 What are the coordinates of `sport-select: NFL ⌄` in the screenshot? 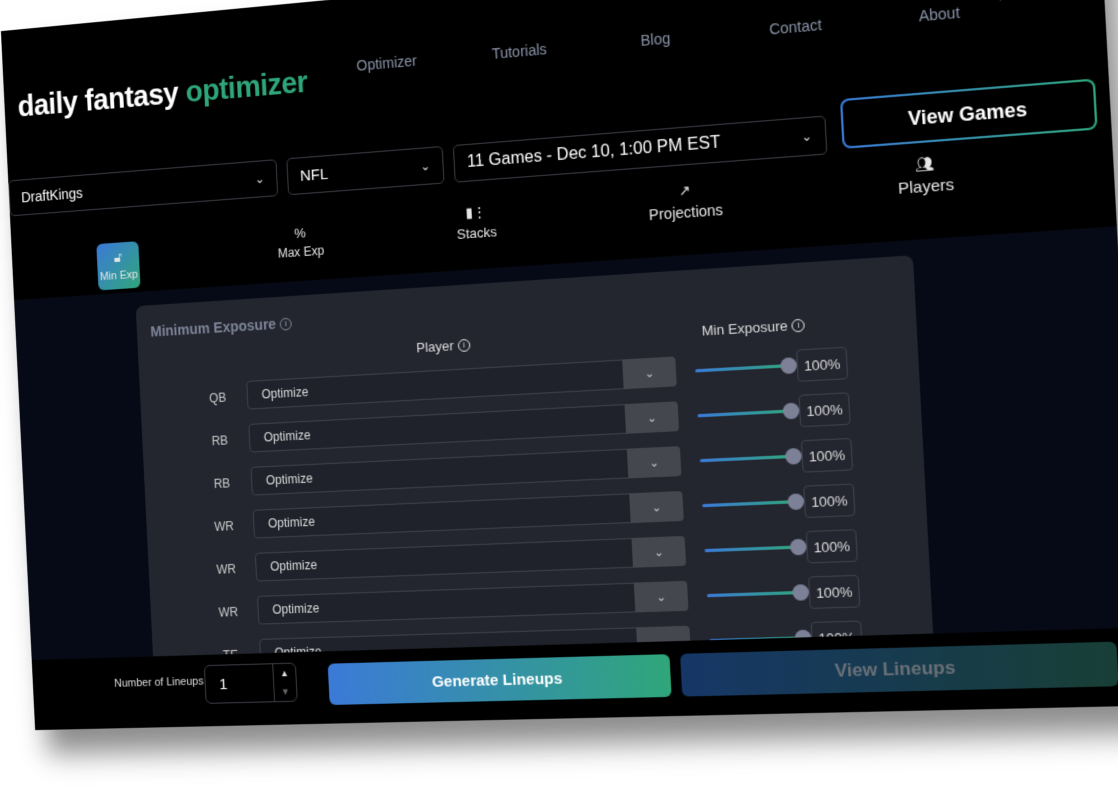 It's located at (365, 170).